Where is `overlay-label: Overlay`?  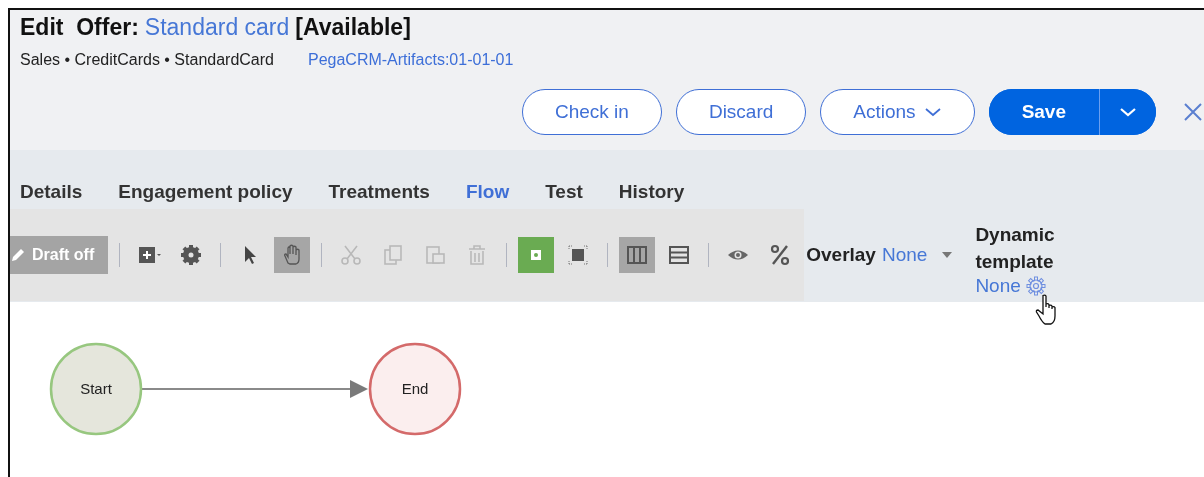 overlay-label: Overlay is located at coordinates (841, 254).